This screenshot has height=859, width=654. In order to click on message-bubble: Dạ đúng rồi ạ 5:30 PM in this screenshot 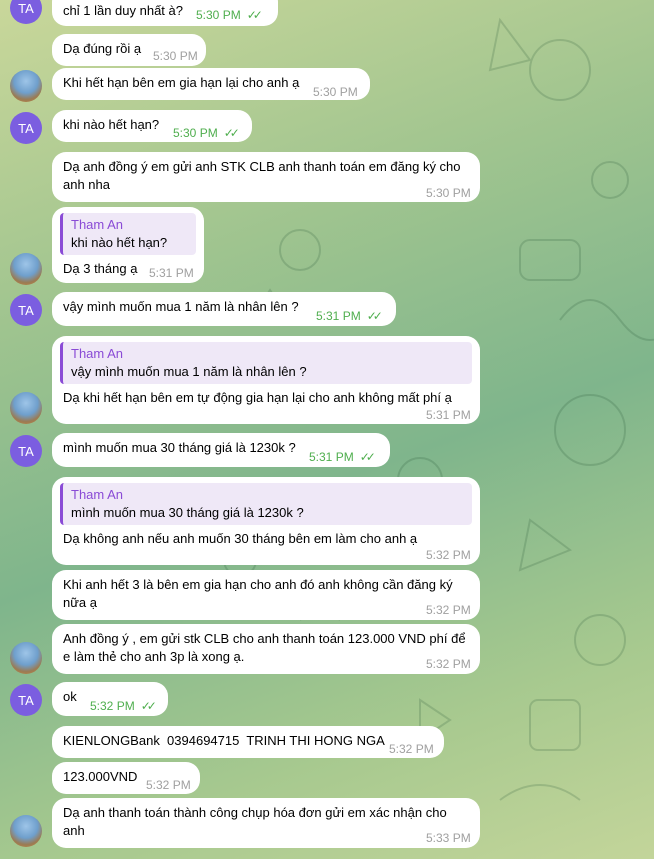, I will do `click(129, 50)`.